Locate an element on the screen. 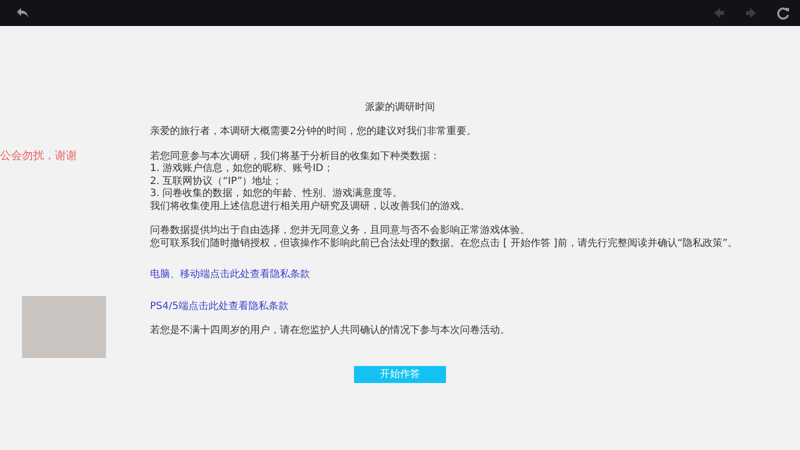 Image resolution: width=800 pixels, height=450 pixels. notice-text: 若您是不满十四周岁的用户，请在您监护人共同确认的情况下参与本次问卷活动。 is located at coordinates (330, 331).